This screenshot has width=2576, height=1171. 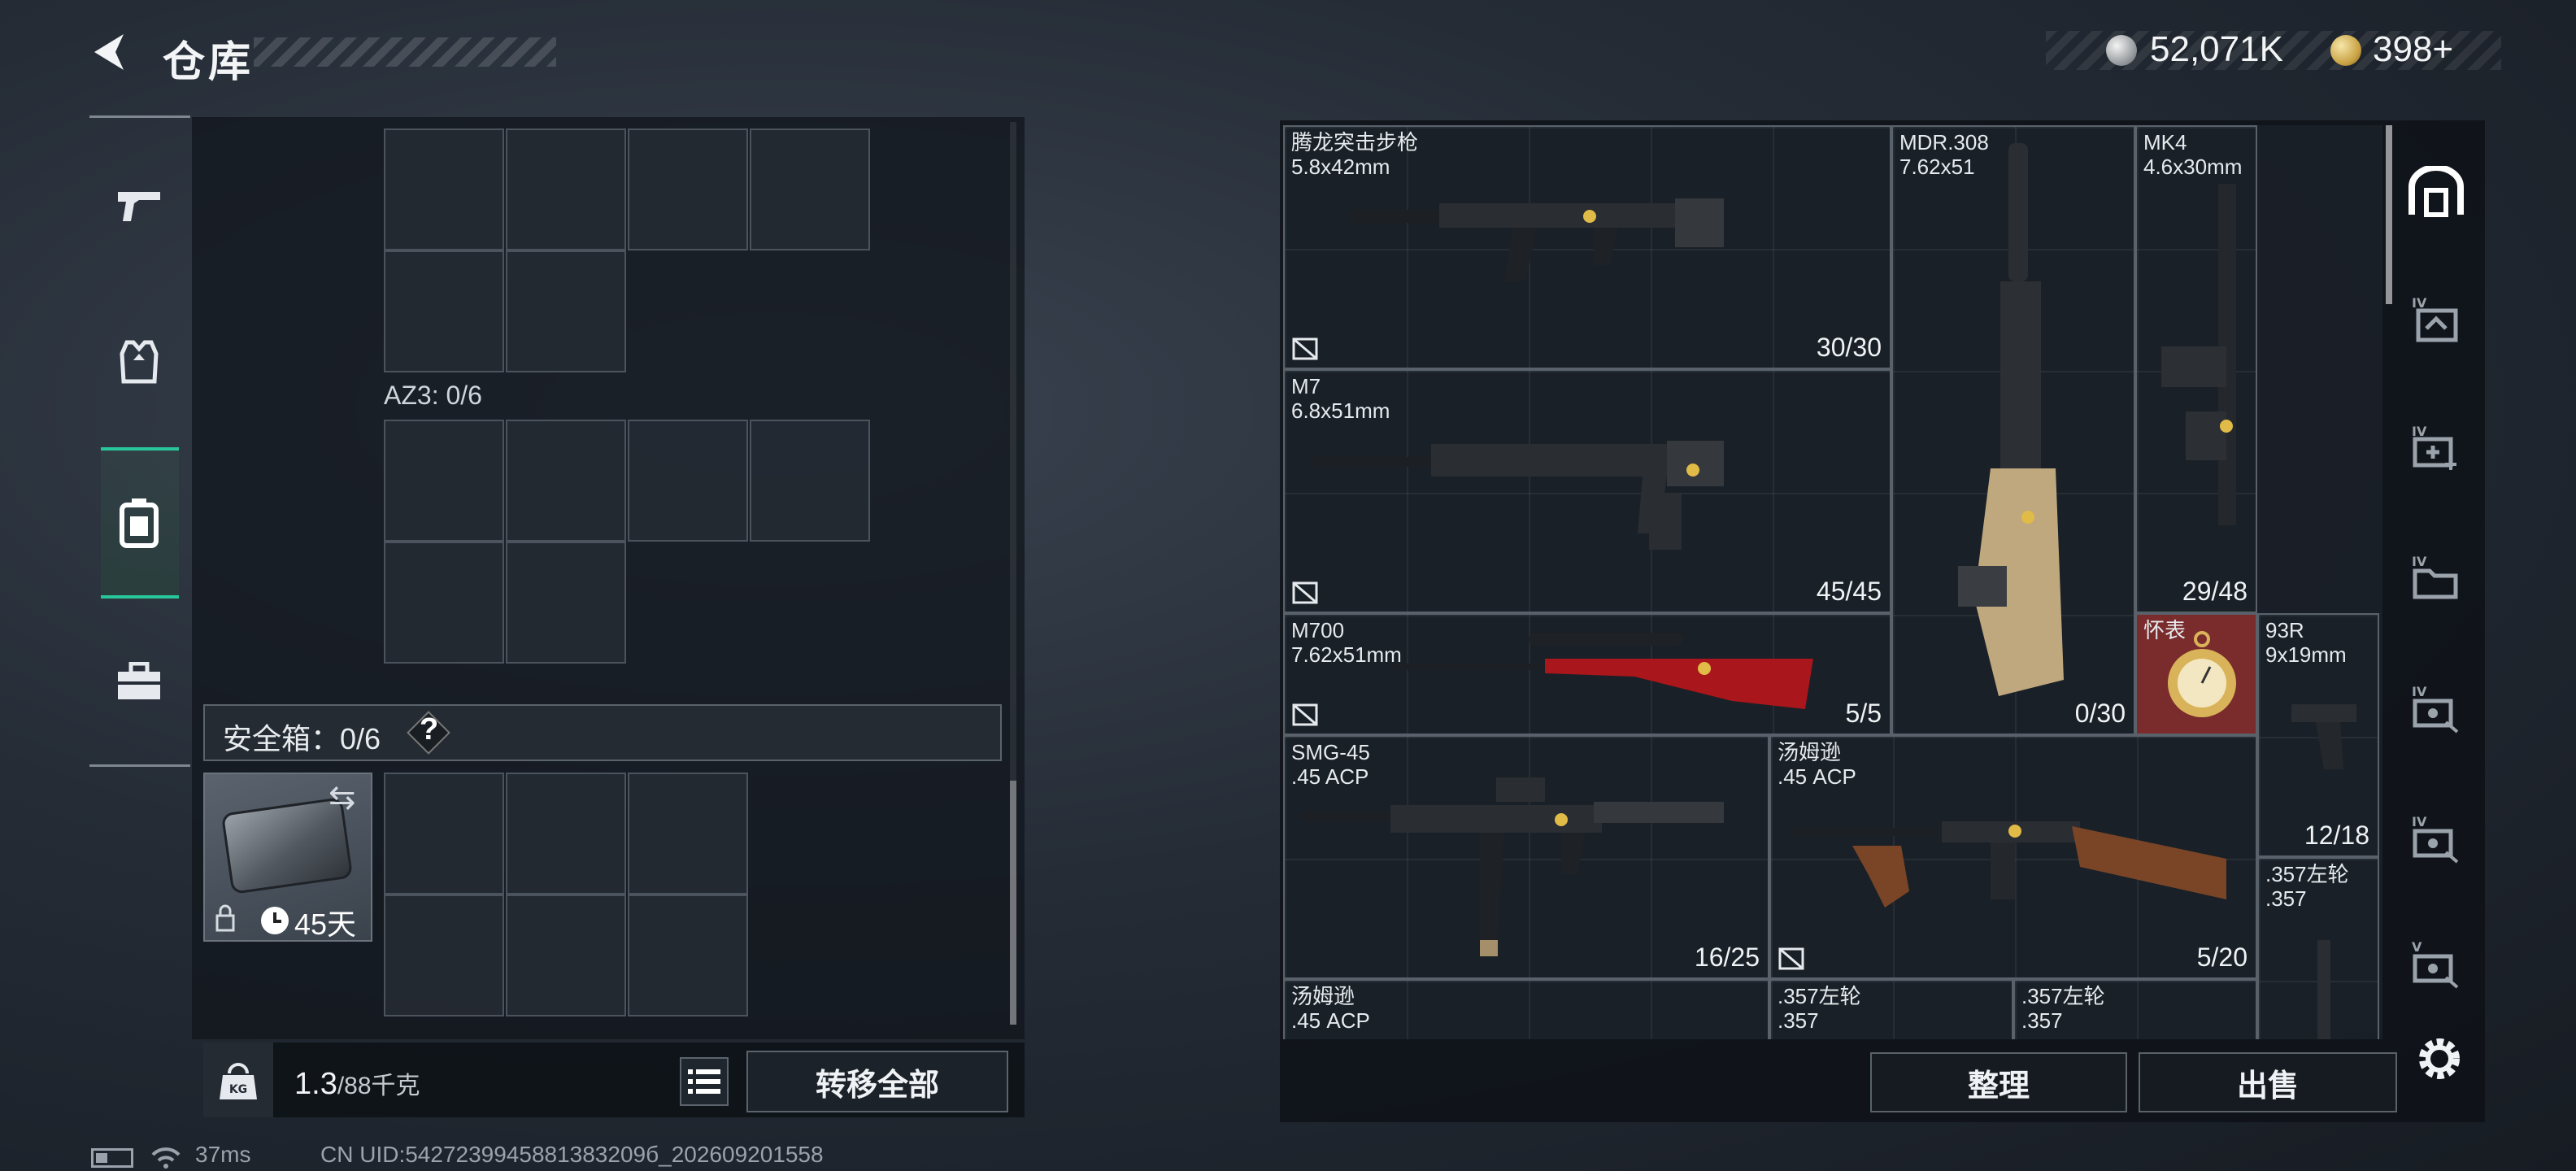 I want to click on sidebar-tab-tools, so click(x=139, y=682).